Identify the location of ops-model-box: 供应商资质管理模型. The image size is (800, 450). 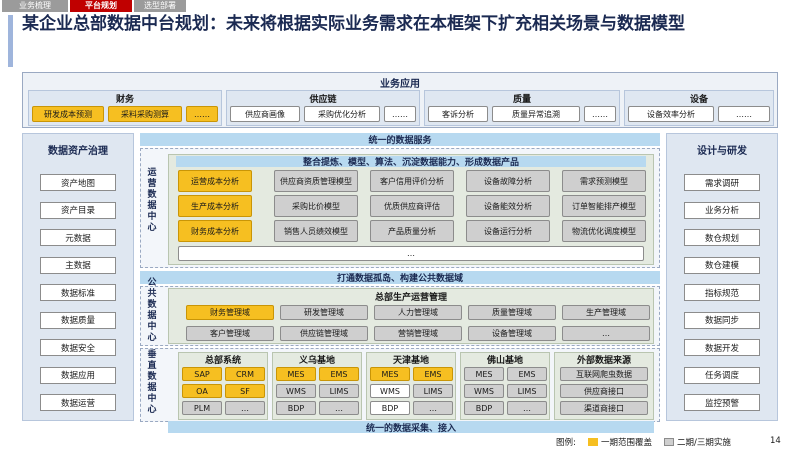
(316, 181).